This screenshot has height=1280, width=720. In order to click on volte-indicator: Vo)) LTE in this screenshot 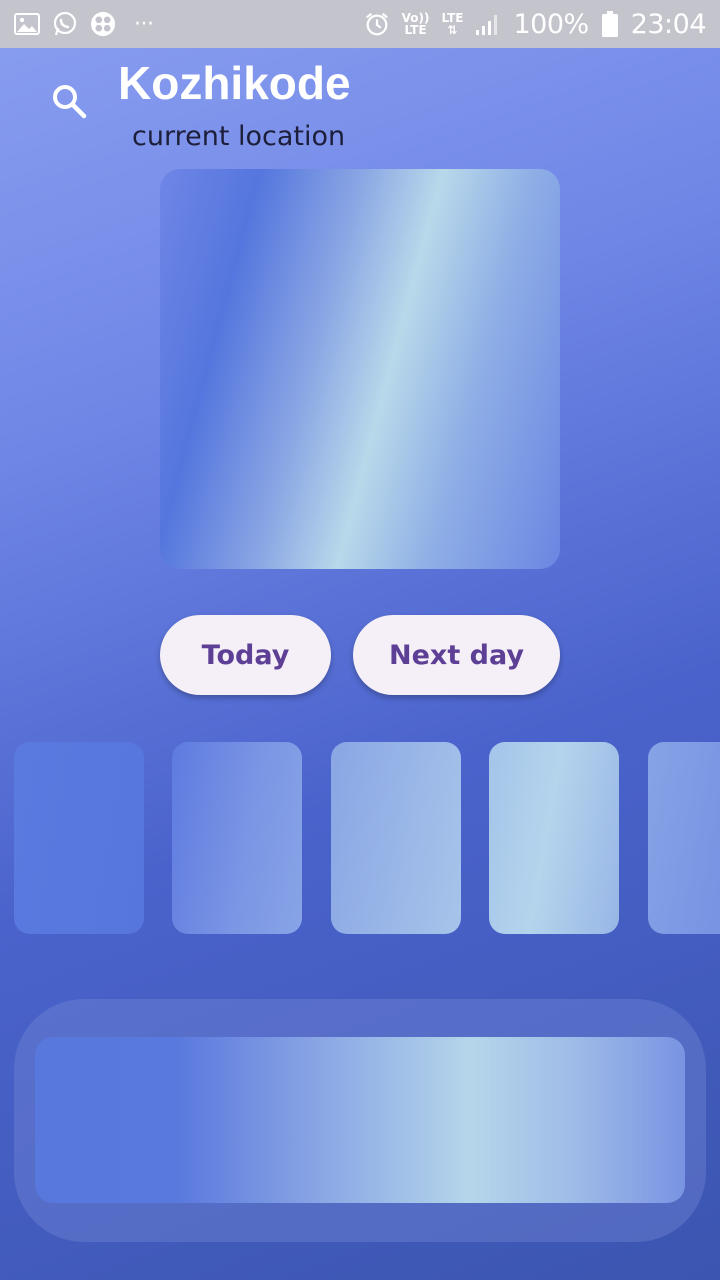, I will do `click(415, 24)`.